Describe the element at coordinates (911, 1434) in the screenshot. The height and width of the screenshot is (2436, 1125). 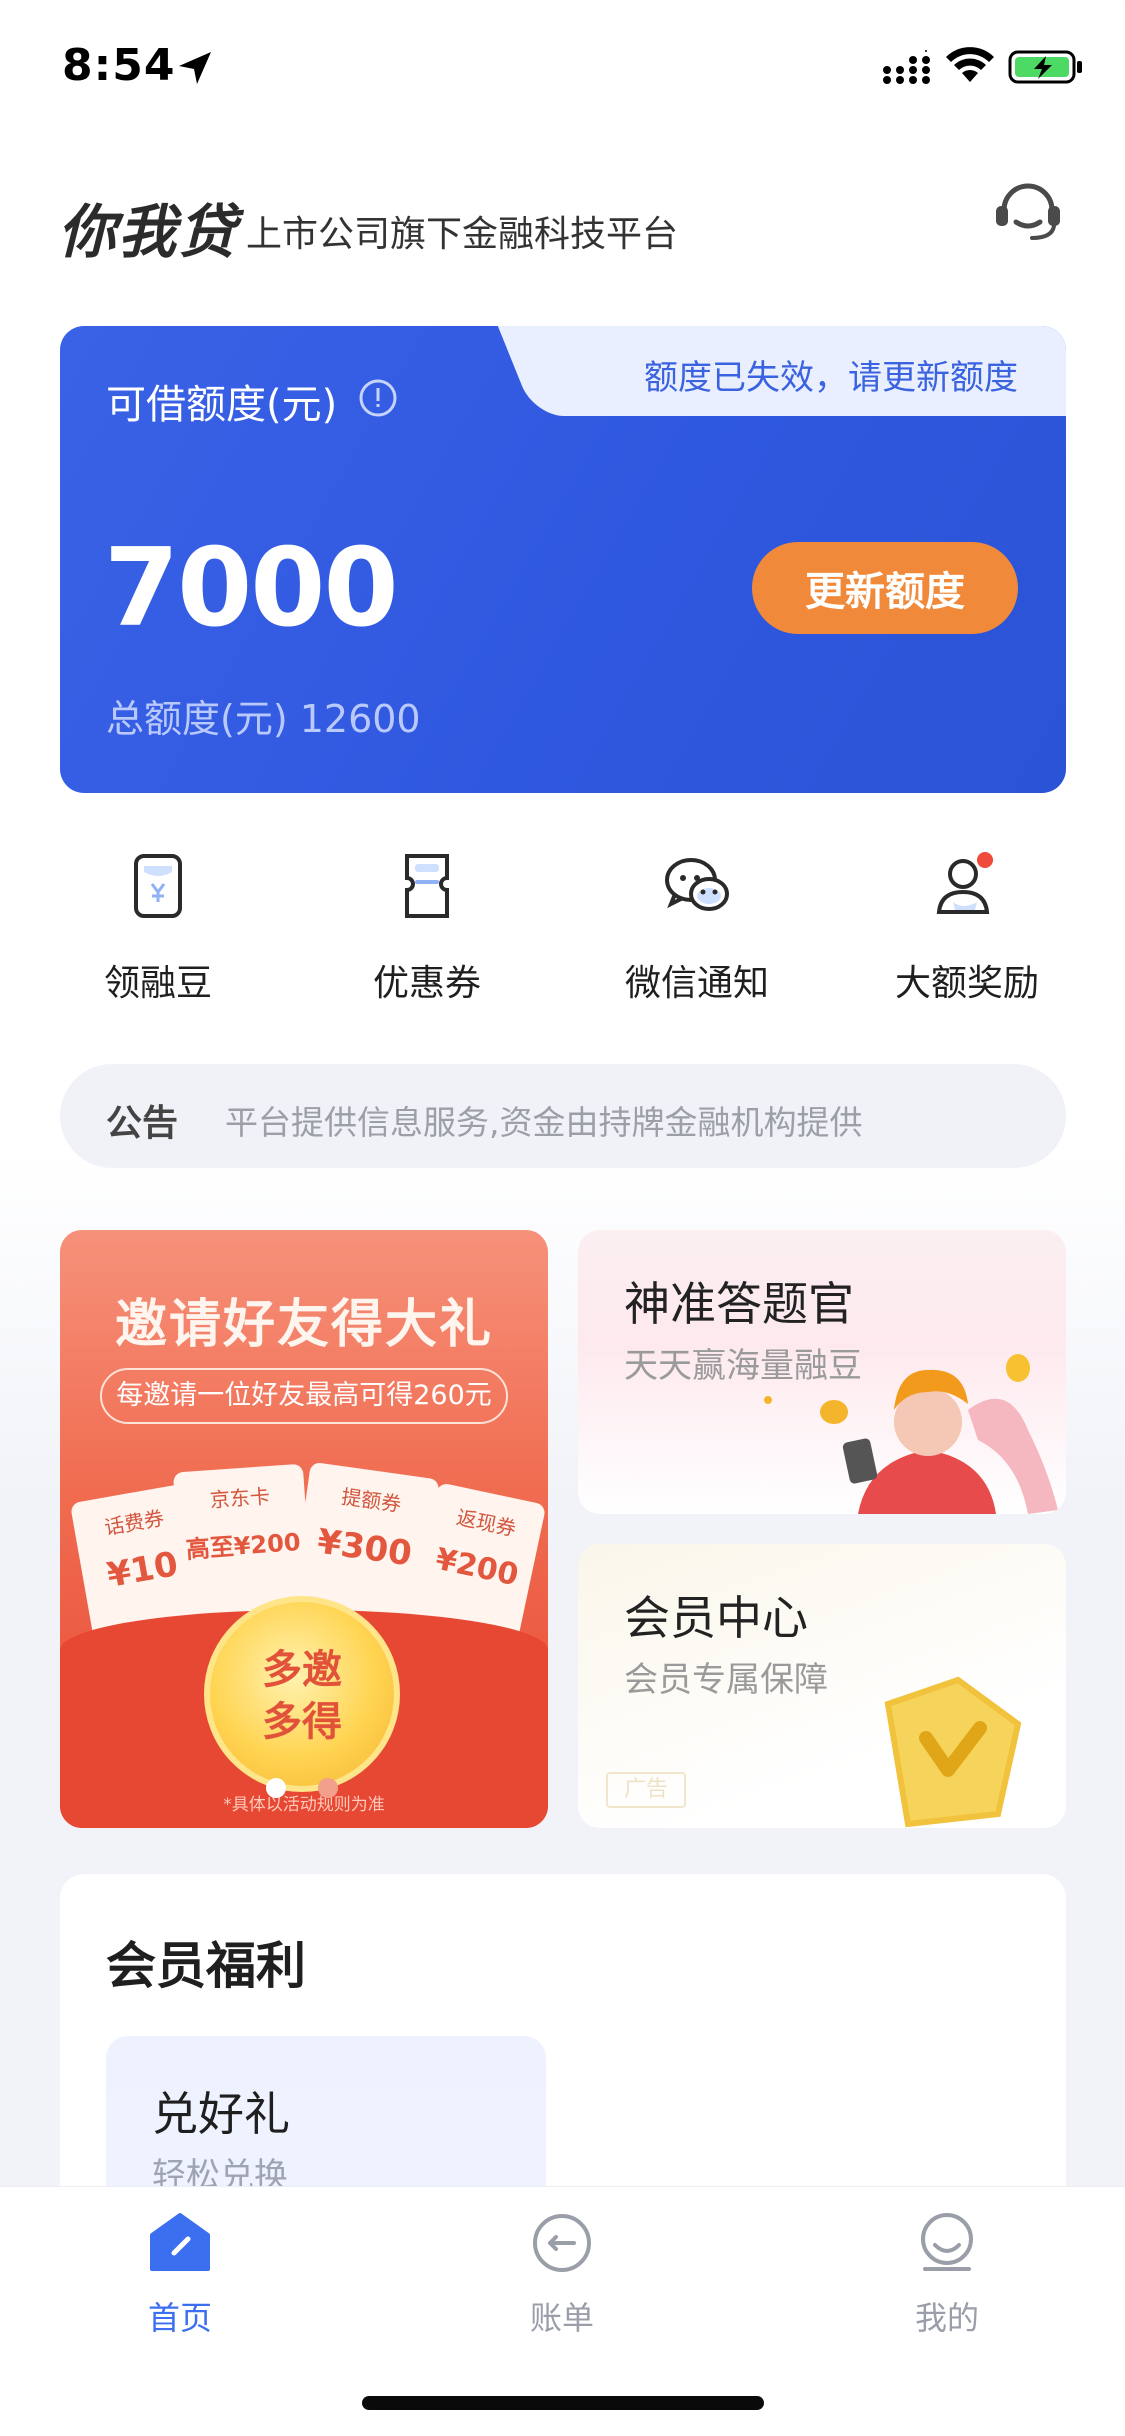
I see `quiz-character-illustration` at that location.